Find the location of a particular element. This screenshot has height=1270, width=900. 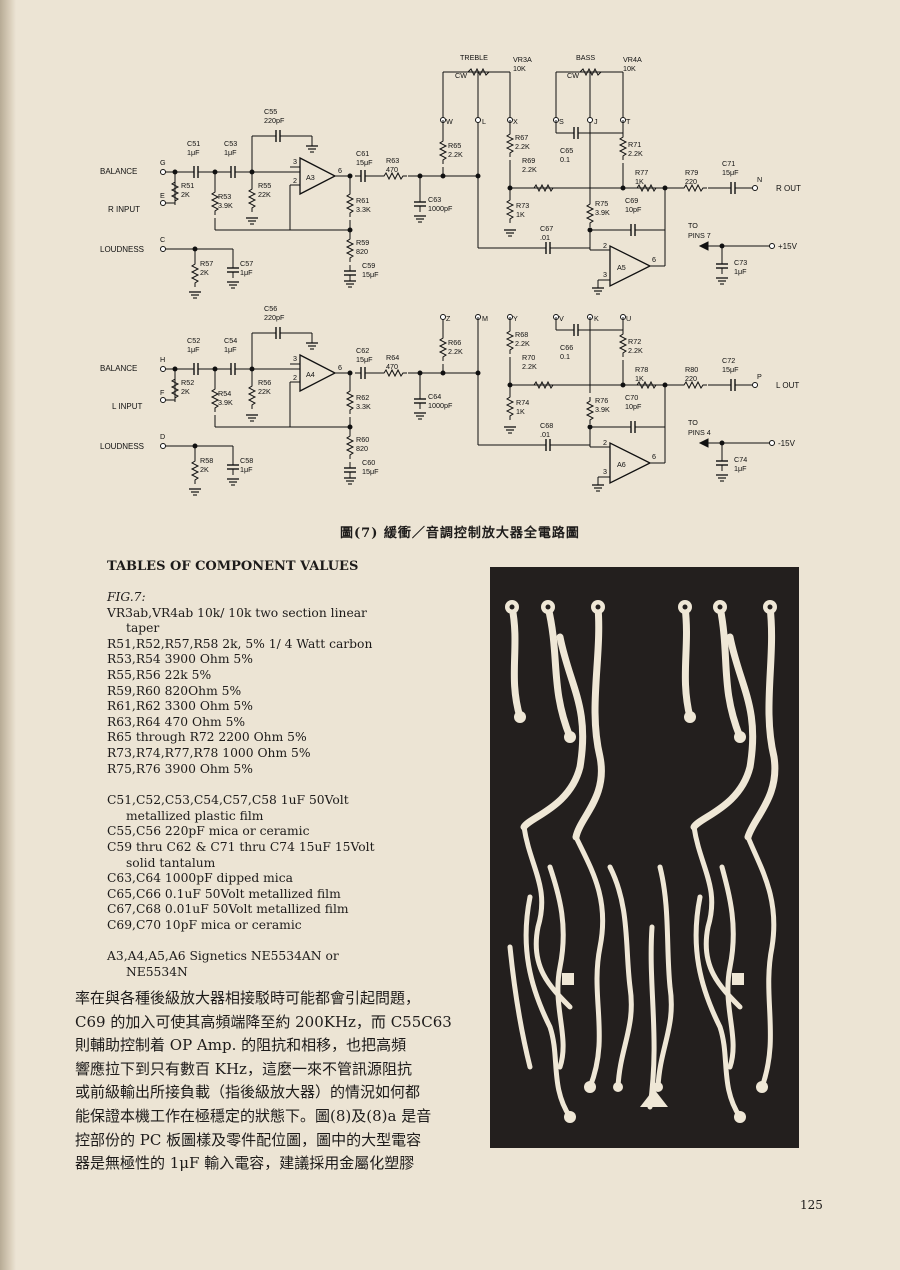

svg-text: R64 is located at coordinates (392, 357).